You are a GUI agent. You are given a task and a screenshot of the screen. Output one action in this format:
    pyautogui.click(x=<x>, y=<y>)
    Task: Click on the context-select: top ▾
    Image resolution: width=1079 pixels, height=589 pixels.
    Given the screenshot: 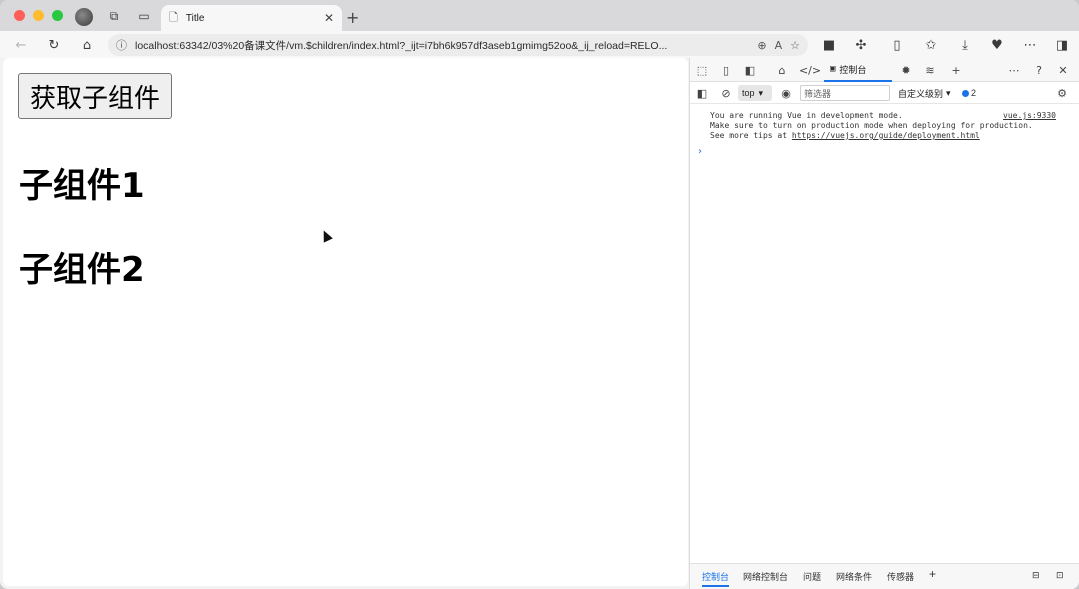 What is the action you would take?
    pyautogui.click(x=755, y=93)
    